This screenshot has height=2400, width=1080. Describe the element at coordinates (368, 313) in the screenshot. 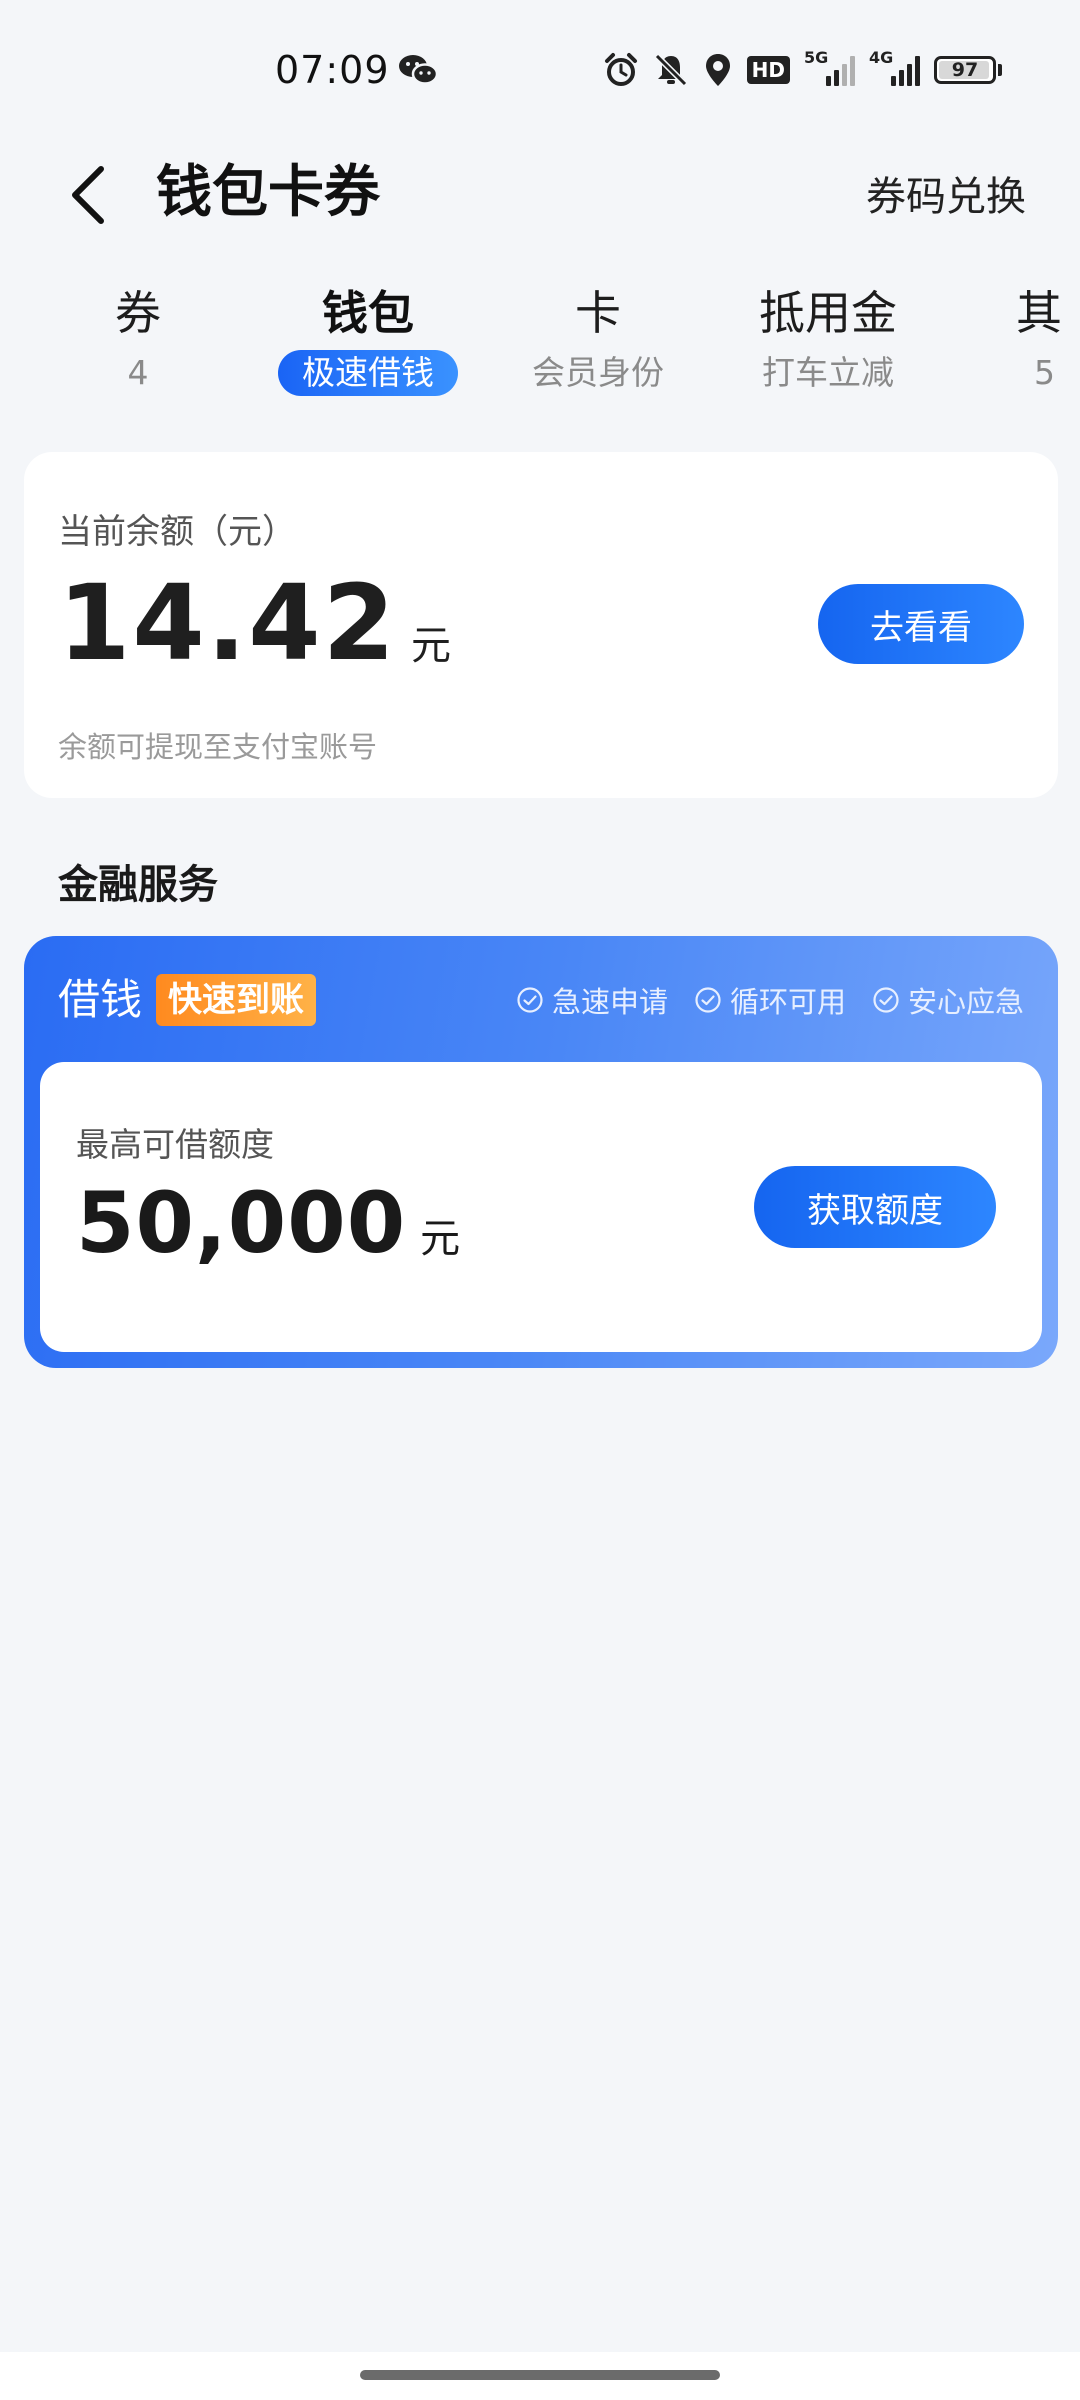

I see `tab-label: 钱包` at that location.